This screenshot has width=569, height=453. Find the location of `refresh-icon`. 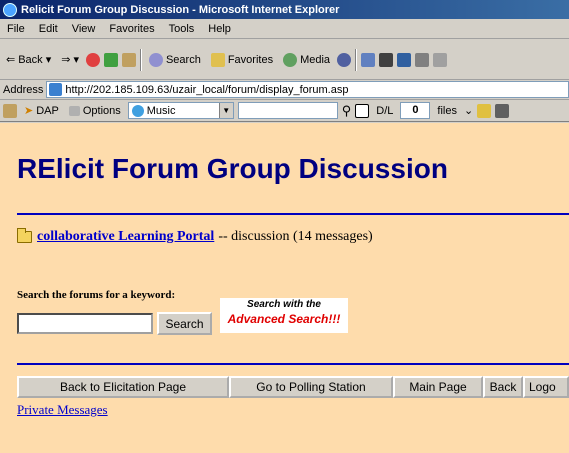

refresh-icon is located at coordinates (110, 59).